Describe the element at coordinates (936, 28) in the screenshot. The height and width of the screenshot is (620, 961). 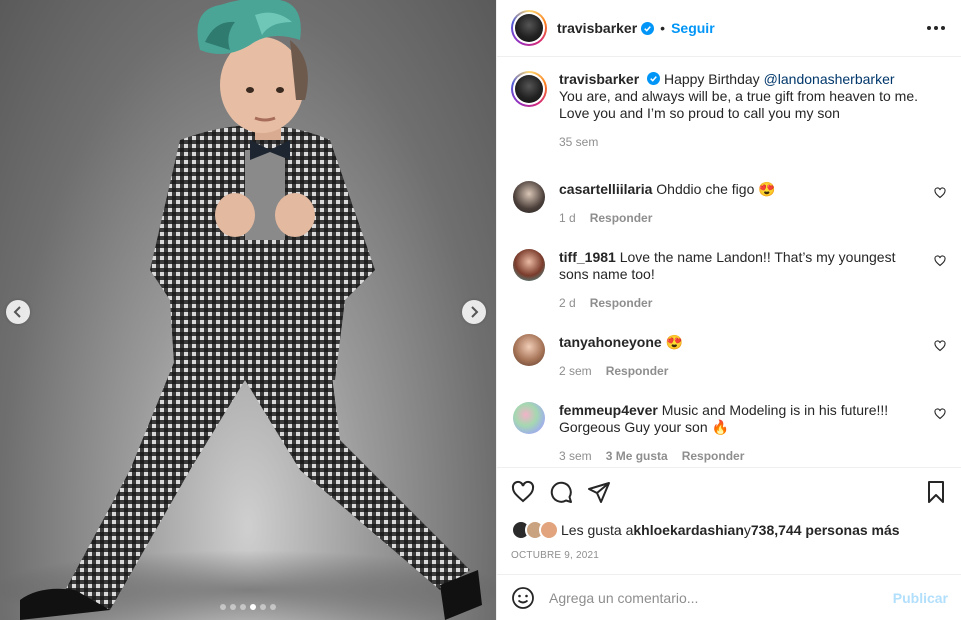
I see `more-options-button` at that location.